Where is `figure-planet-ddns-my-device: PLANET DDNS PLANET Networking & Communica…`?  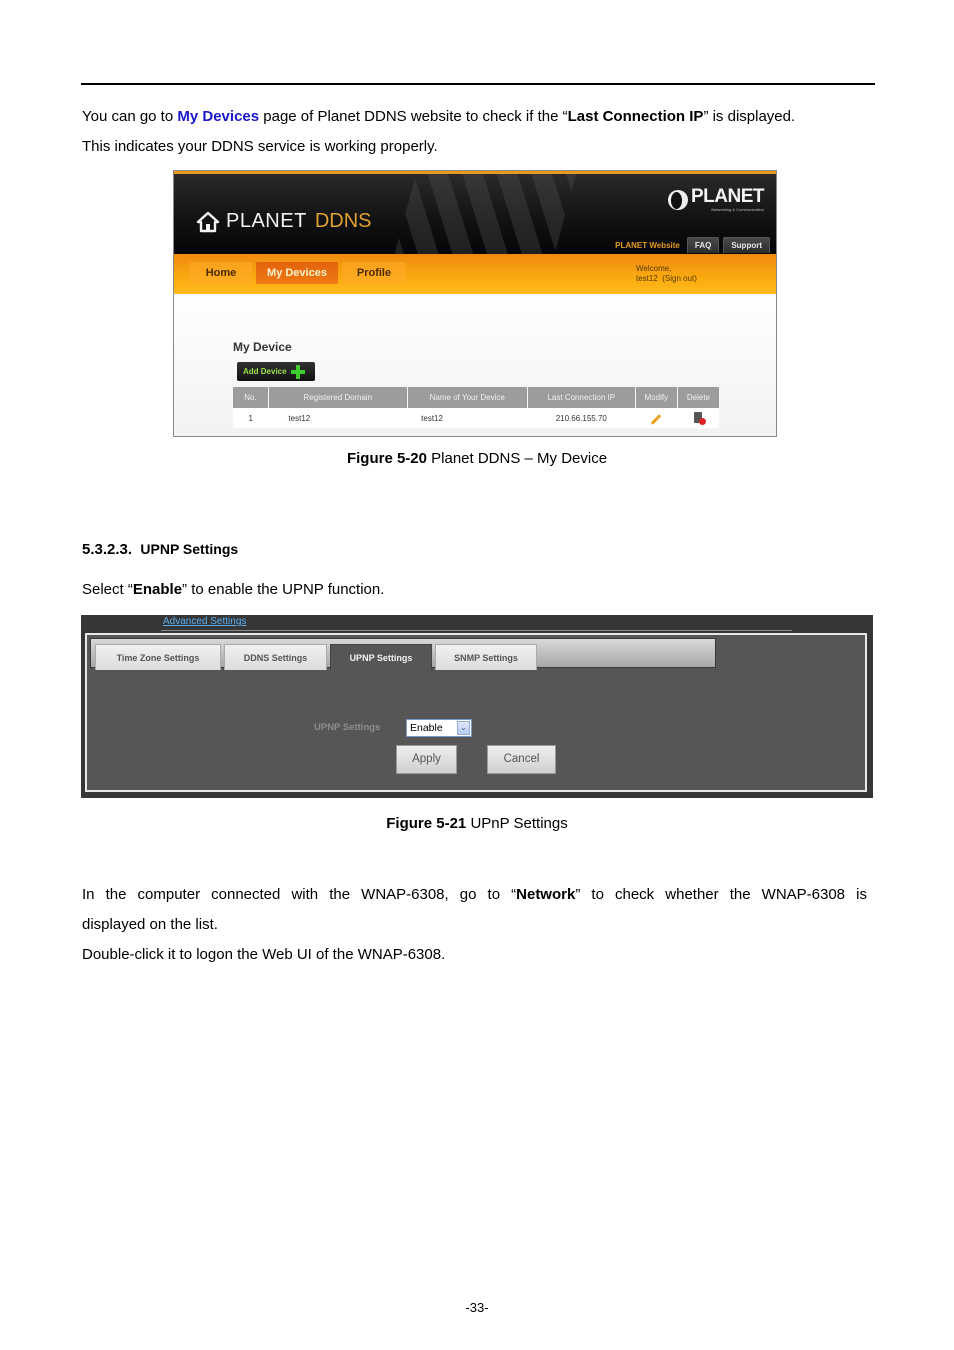 figure-planet-ddns-my-device: PLANET DDNS PLANET Networking & Communica… is located at coordinates (475, 303).